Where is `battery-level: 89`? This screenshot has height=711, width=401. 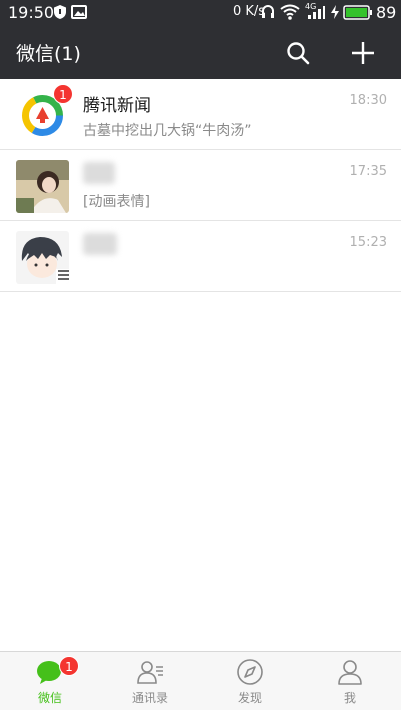 battery-level: 89 is located at coordinates (386, 12).